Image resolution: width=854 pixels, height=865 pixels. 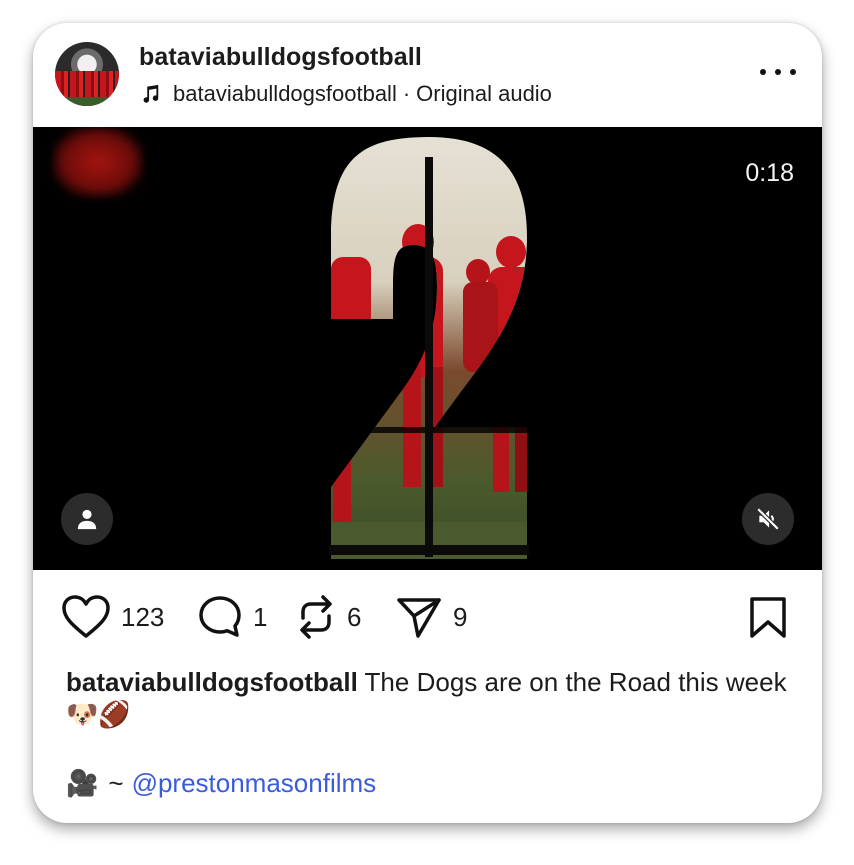 What do you see at coordinates (143, 616) in the screenshot?
I see `like-count: 123` at bounding box center [143, 616].